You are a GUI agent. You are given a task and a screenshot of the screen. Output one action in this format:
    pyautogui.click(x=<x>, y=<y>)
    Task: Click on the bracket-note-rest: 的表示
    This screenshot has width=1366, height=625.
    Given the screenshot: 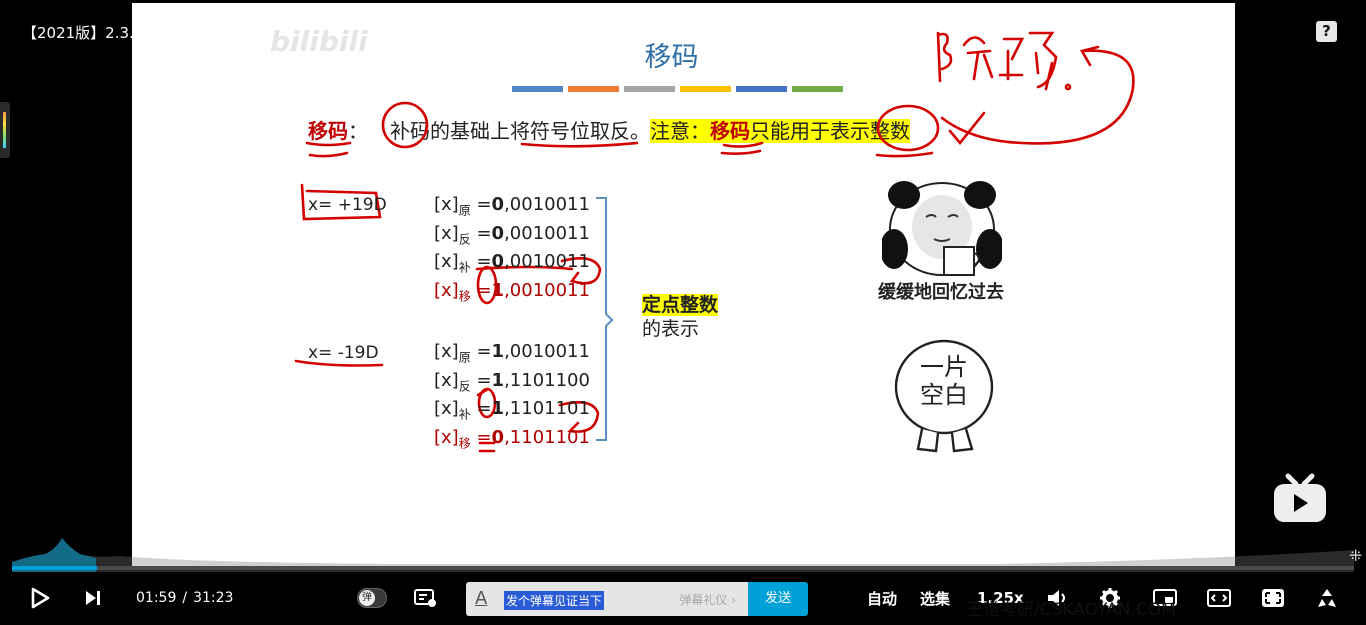 What is the action you would take?
    pyautogui.click(x=671, y=329)
    